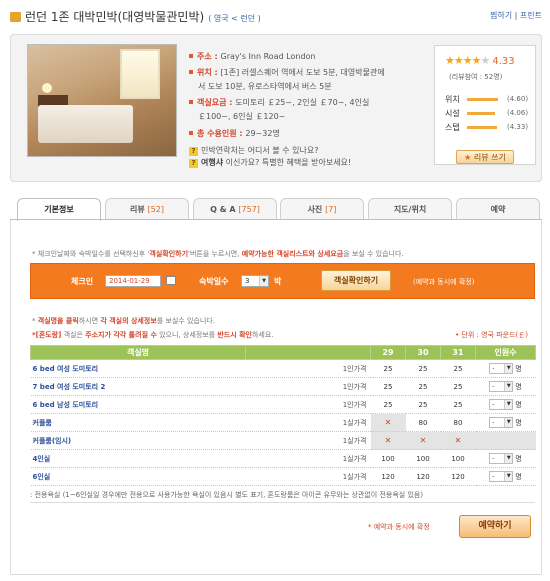 The width and height of the screenshot is (550, 581). Describe the element at coordinates (531, 15) in the screenshot. I see `print-link: 프린트` at that location.